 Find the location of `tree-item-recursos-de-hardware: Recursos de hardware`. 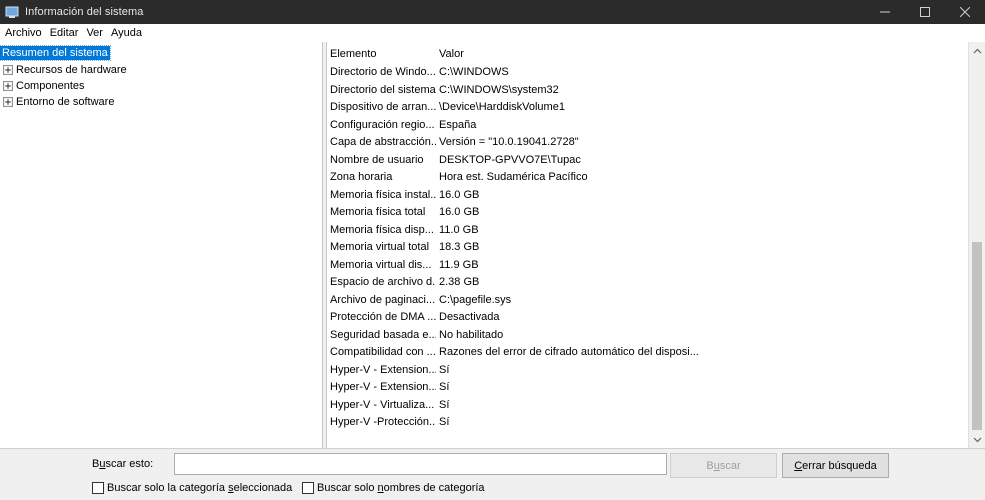

tree-item-recursos-de-hardware: Recursos de hardware is located at coordinates (64, 69).